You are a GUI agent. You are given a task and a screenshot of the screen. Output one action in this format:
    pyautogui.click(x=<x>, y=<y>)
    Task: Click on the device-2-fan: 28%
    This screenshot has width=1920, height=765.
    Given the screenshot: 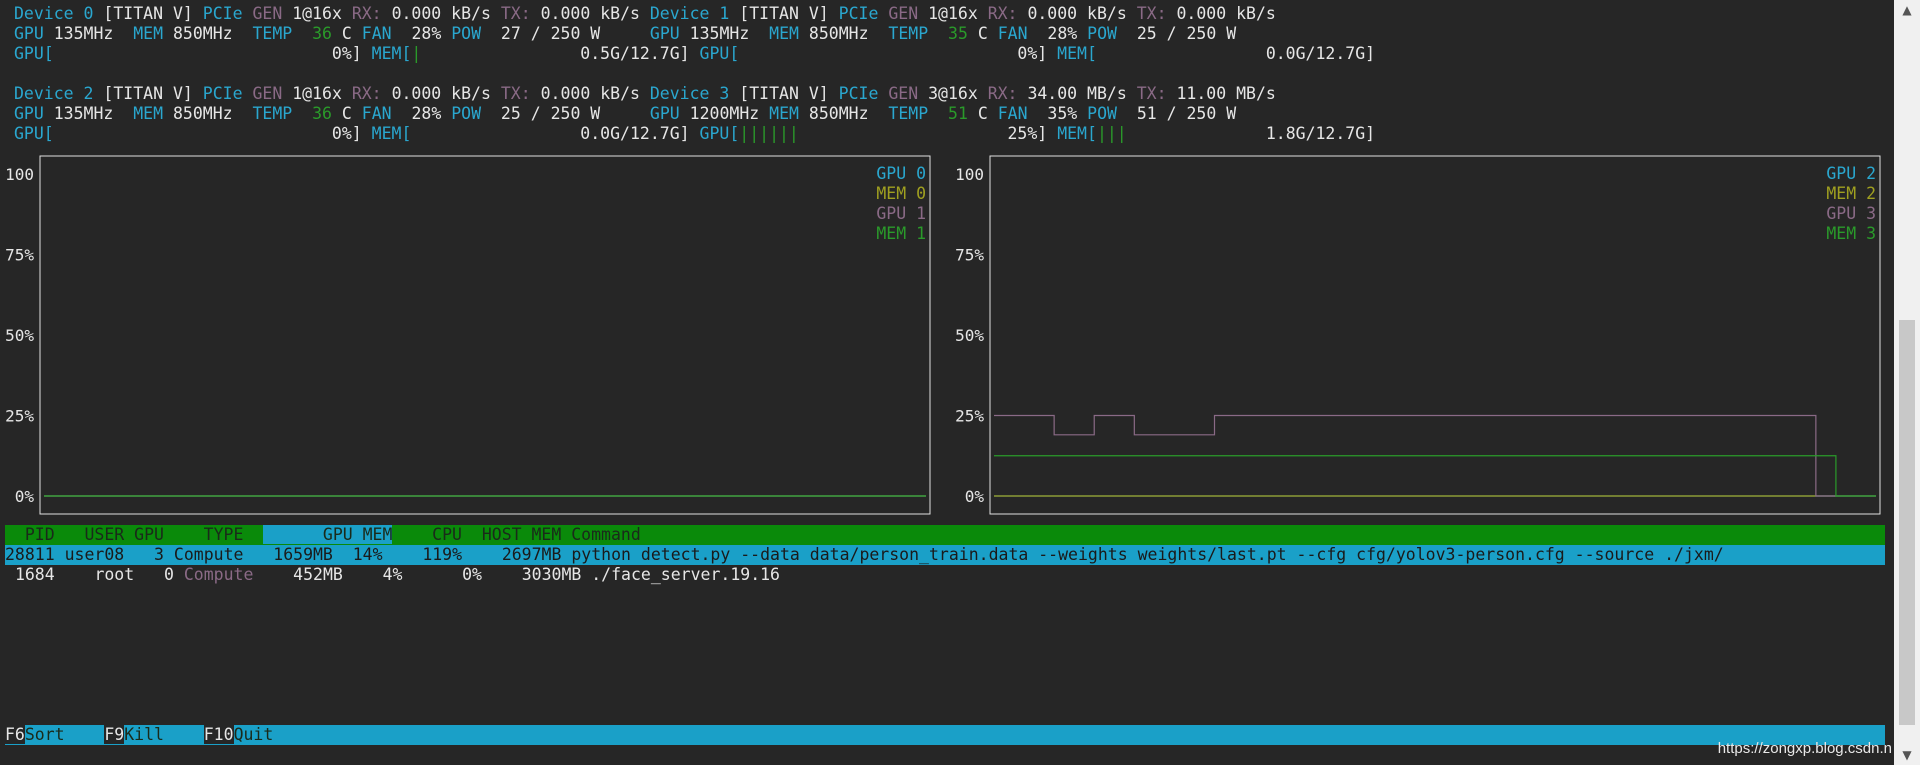 What is the action you would take?
    pyautogui.click(x=426, y=113)
    